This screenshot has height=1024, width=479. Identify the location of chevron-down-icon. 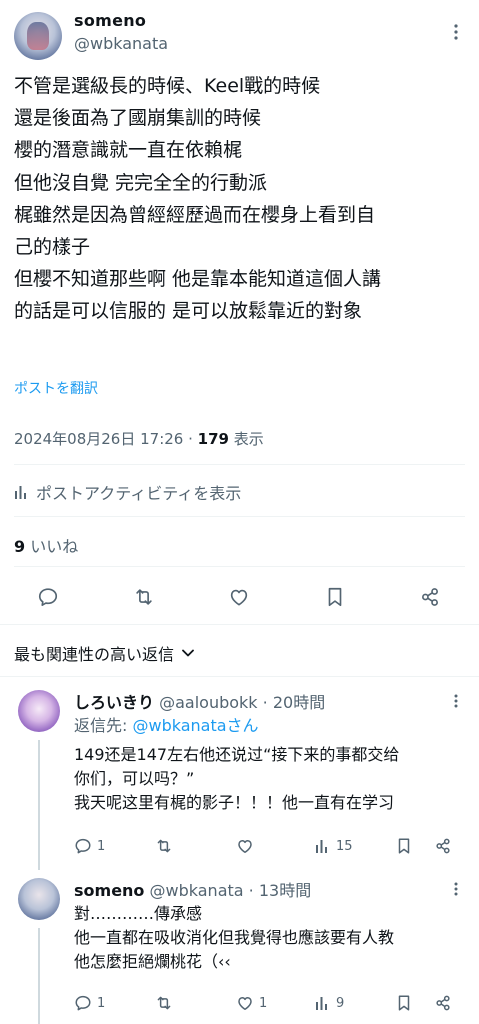
(188, 653).